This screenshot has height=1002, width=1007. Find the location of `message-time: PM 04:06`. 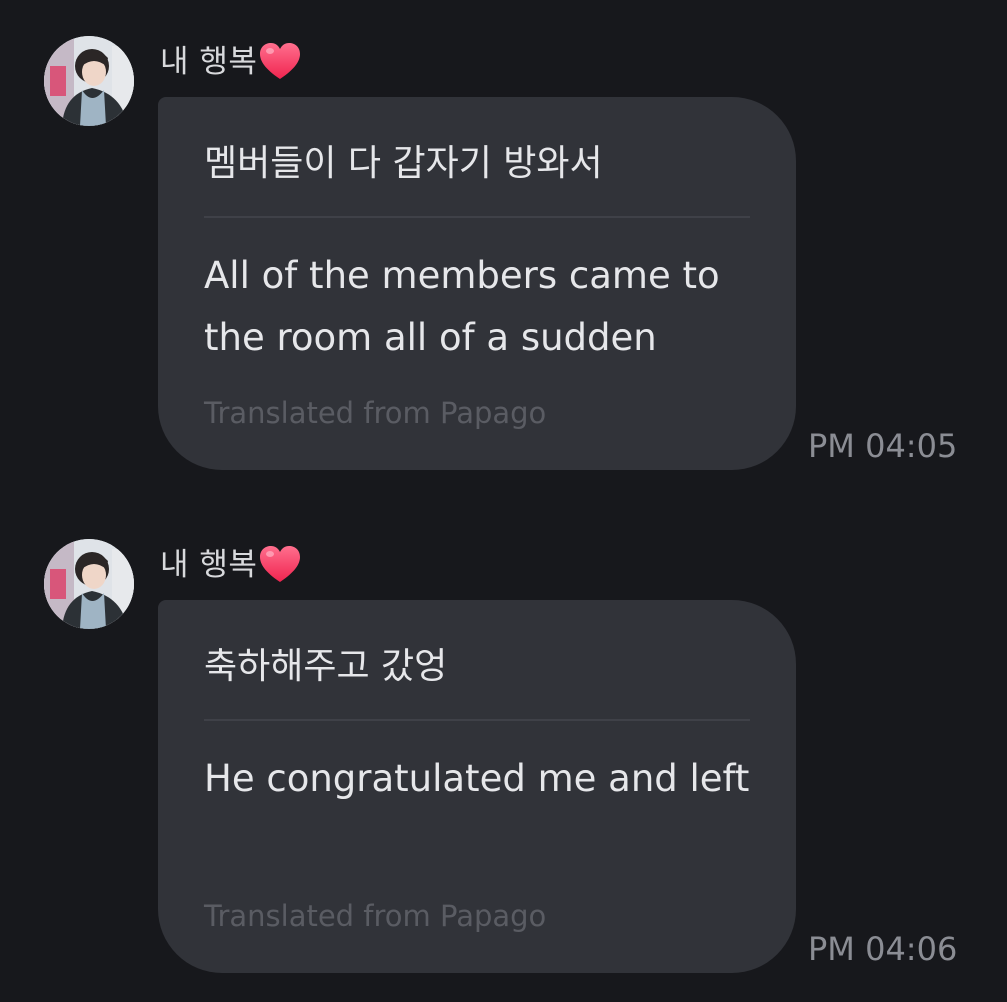

message-time: PM 04:06 is located at coordinates (883, 949).